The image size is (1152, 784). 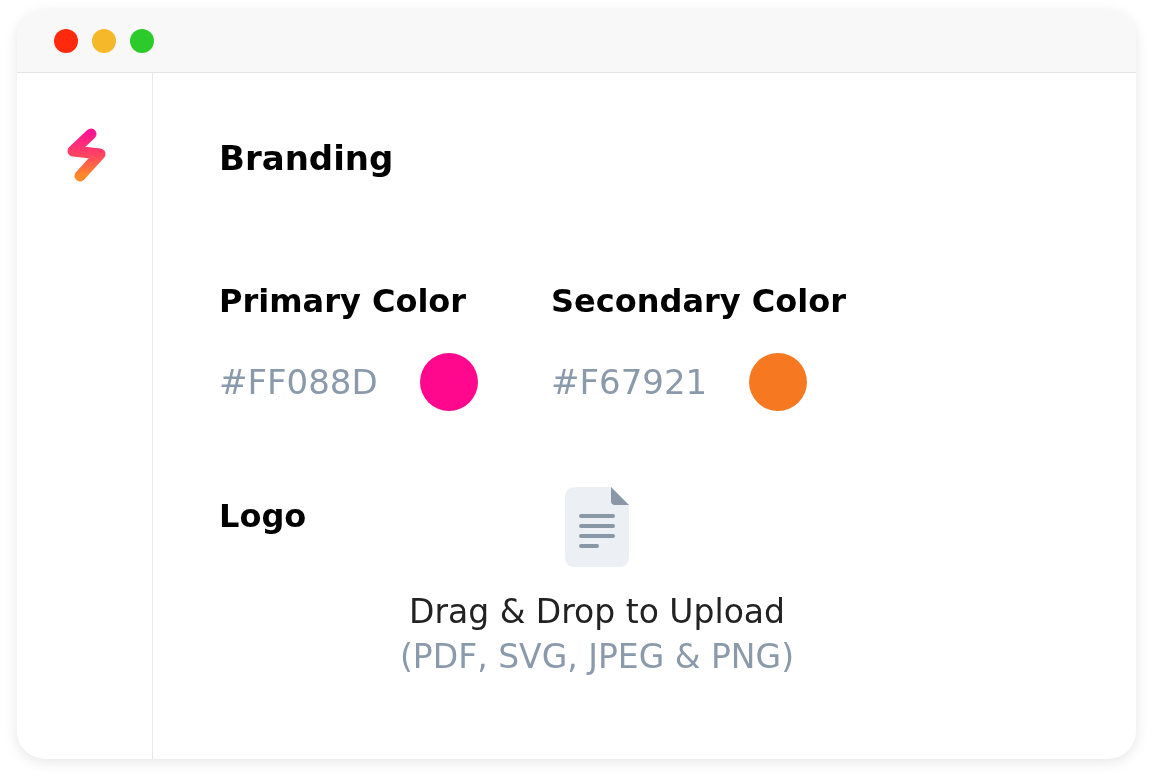 What do you see at coordinates (142, 41) in the screenshot?
I see `maximize-icon` at bounding box center [142, 41].